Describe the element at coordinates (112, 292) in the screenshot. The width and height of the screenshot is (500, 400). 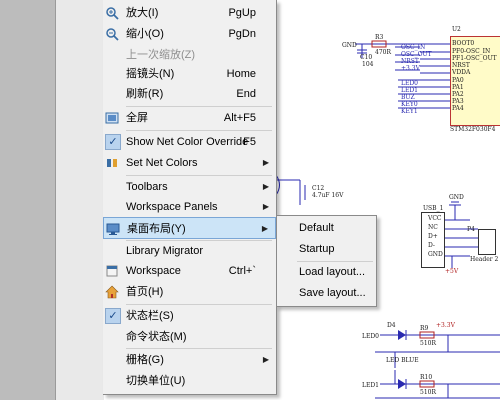
I see `home-icon` at that location.